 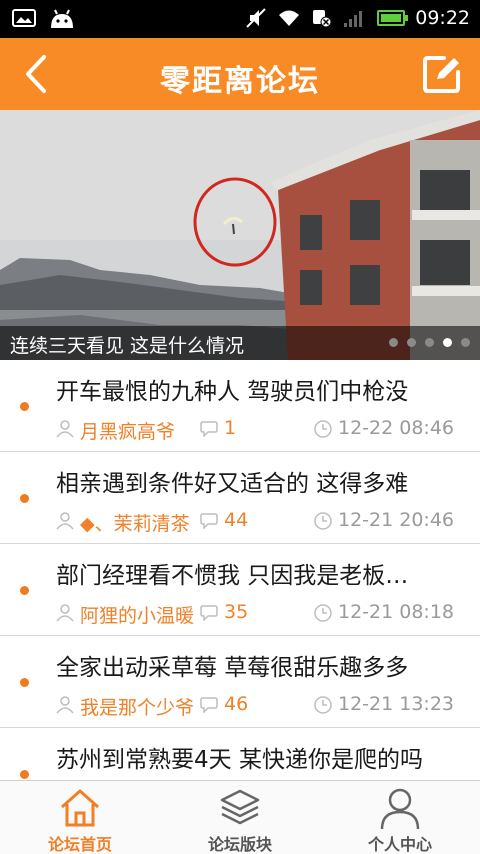 I want to click on post-time: 12-21 20:46, so click(x=396, y=520).